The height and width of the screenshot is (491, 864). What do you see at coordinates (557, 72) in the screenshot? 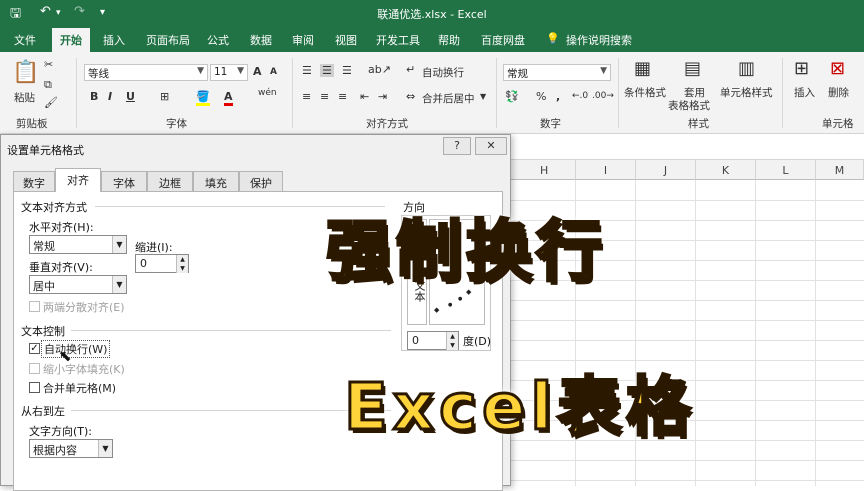
I see `number-format-combo: 常规 ▼` at bounding box center [557, 72].